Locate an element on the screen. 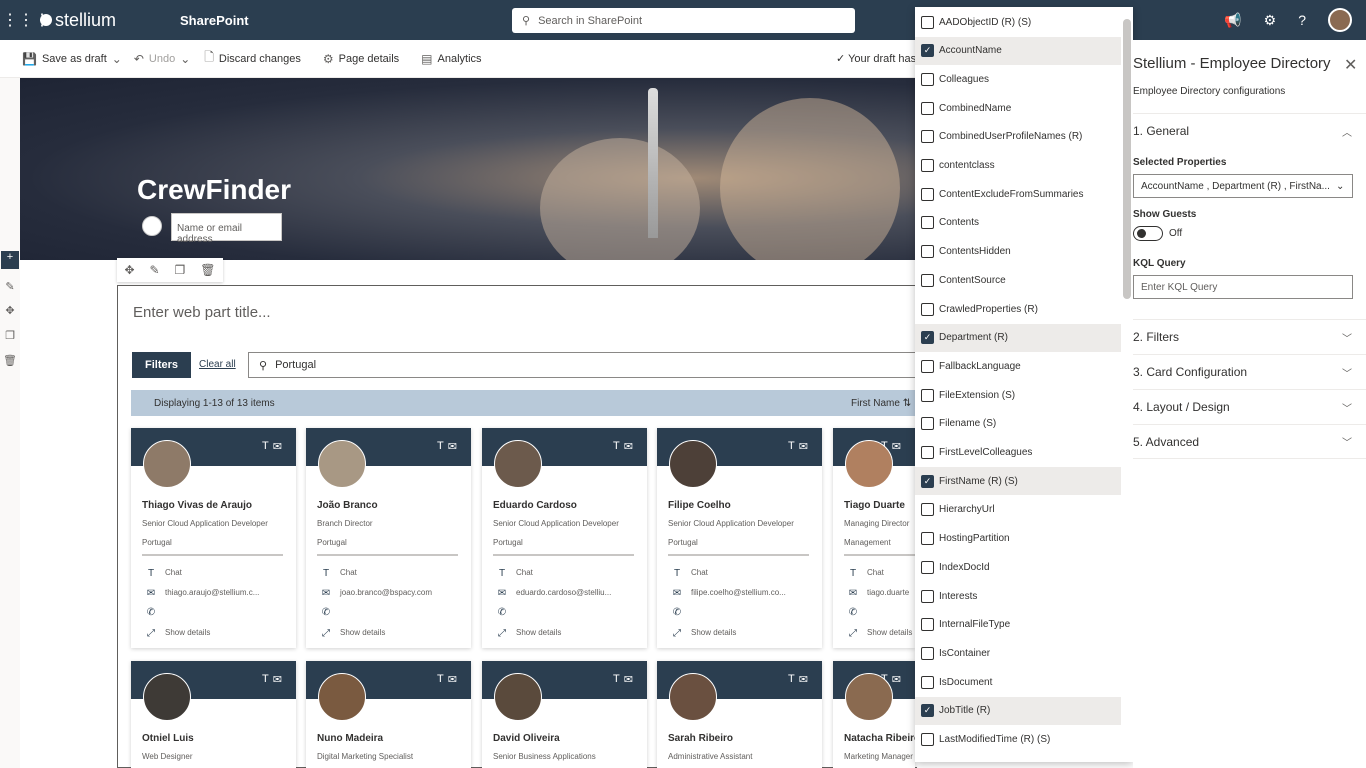 The width and height of the screenshot is (1366, 768). property-option: ✓ JobTitle (R) is located at coordinates (1018, 710).